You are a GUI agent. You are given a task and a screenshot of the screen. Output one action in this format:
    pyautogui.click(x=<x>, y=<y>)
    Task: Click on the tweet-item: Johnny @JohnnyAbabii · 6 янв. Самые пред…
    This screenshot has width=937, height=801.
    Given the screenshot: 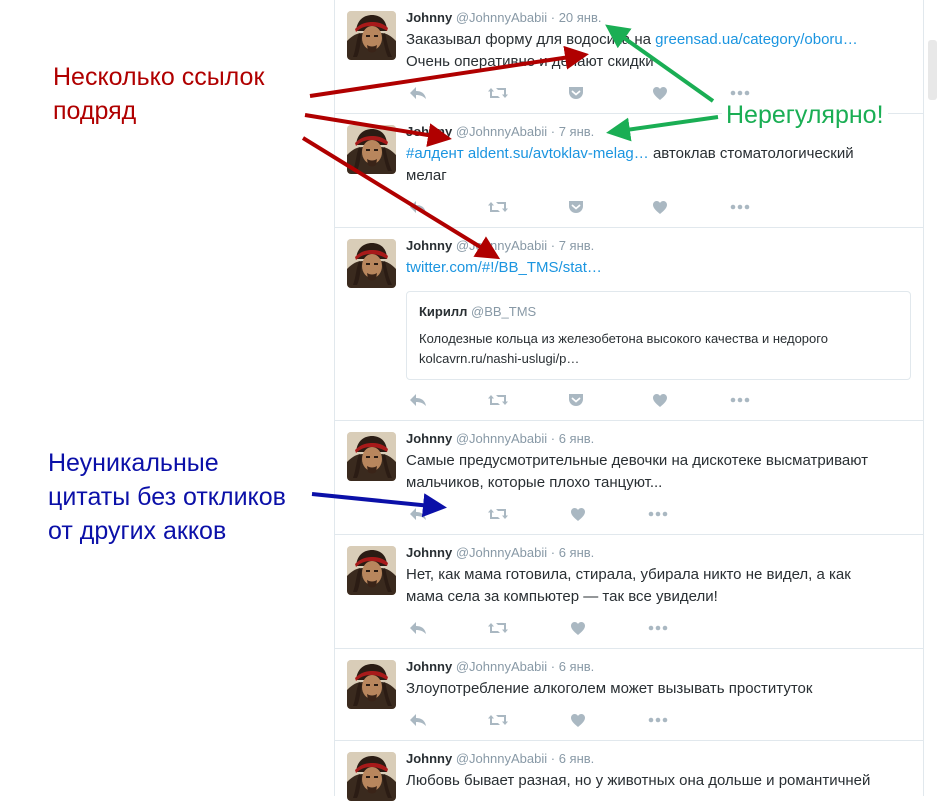 What is the action you would take?
    pyautogui.click(x=629, y=478)
    